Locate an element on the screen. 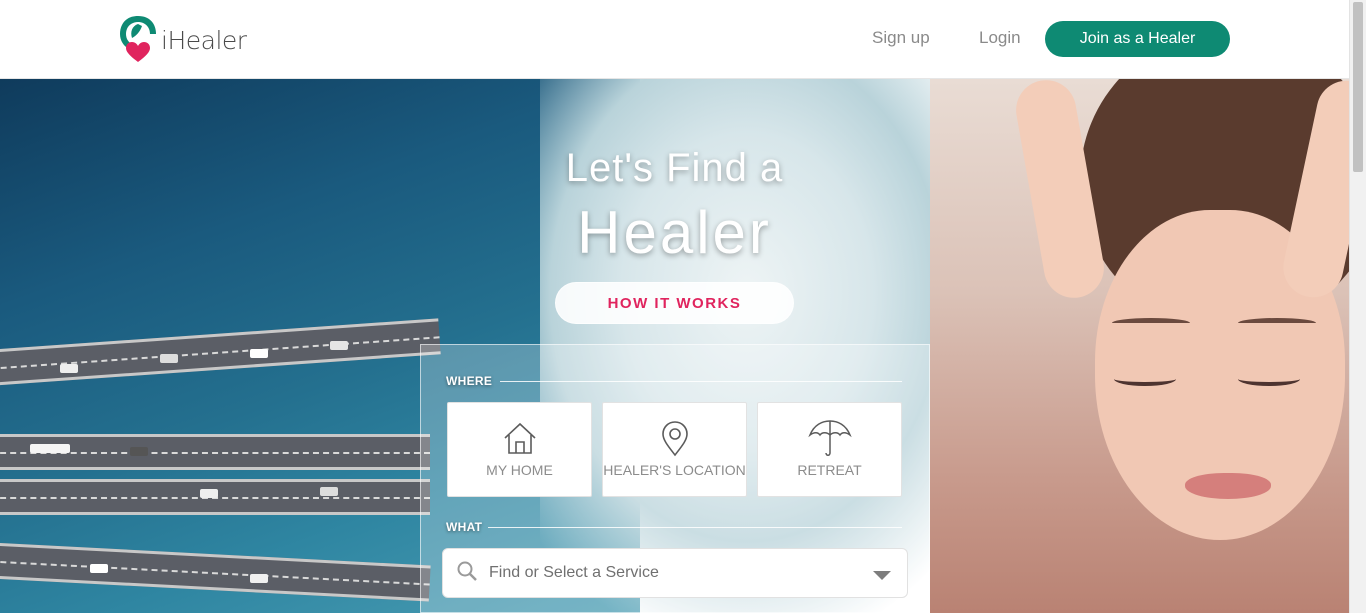 The image size is (1366, 613). closed-eye-right is located at coordinates (1269, 379).